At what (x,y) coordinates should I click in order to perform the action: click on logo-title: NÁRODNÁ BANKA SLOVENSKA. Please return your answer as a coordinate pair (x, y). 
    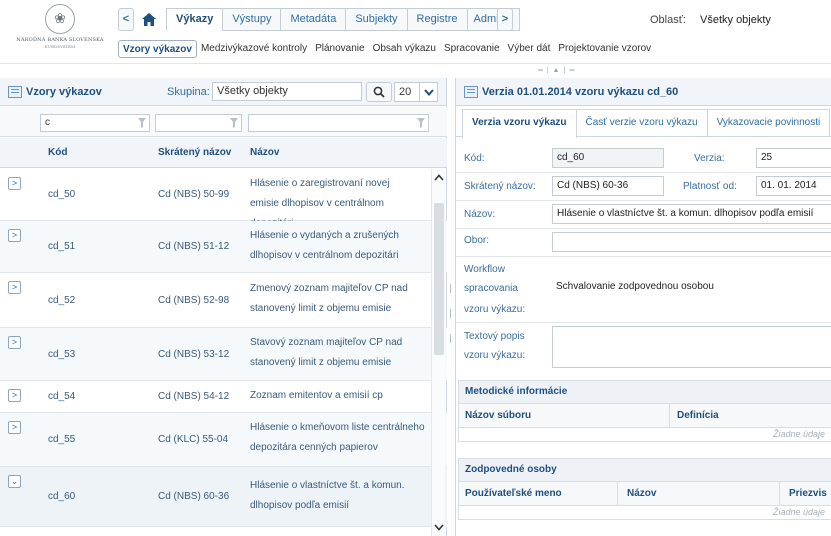
    Looking at the image, I should click on (60, 40).